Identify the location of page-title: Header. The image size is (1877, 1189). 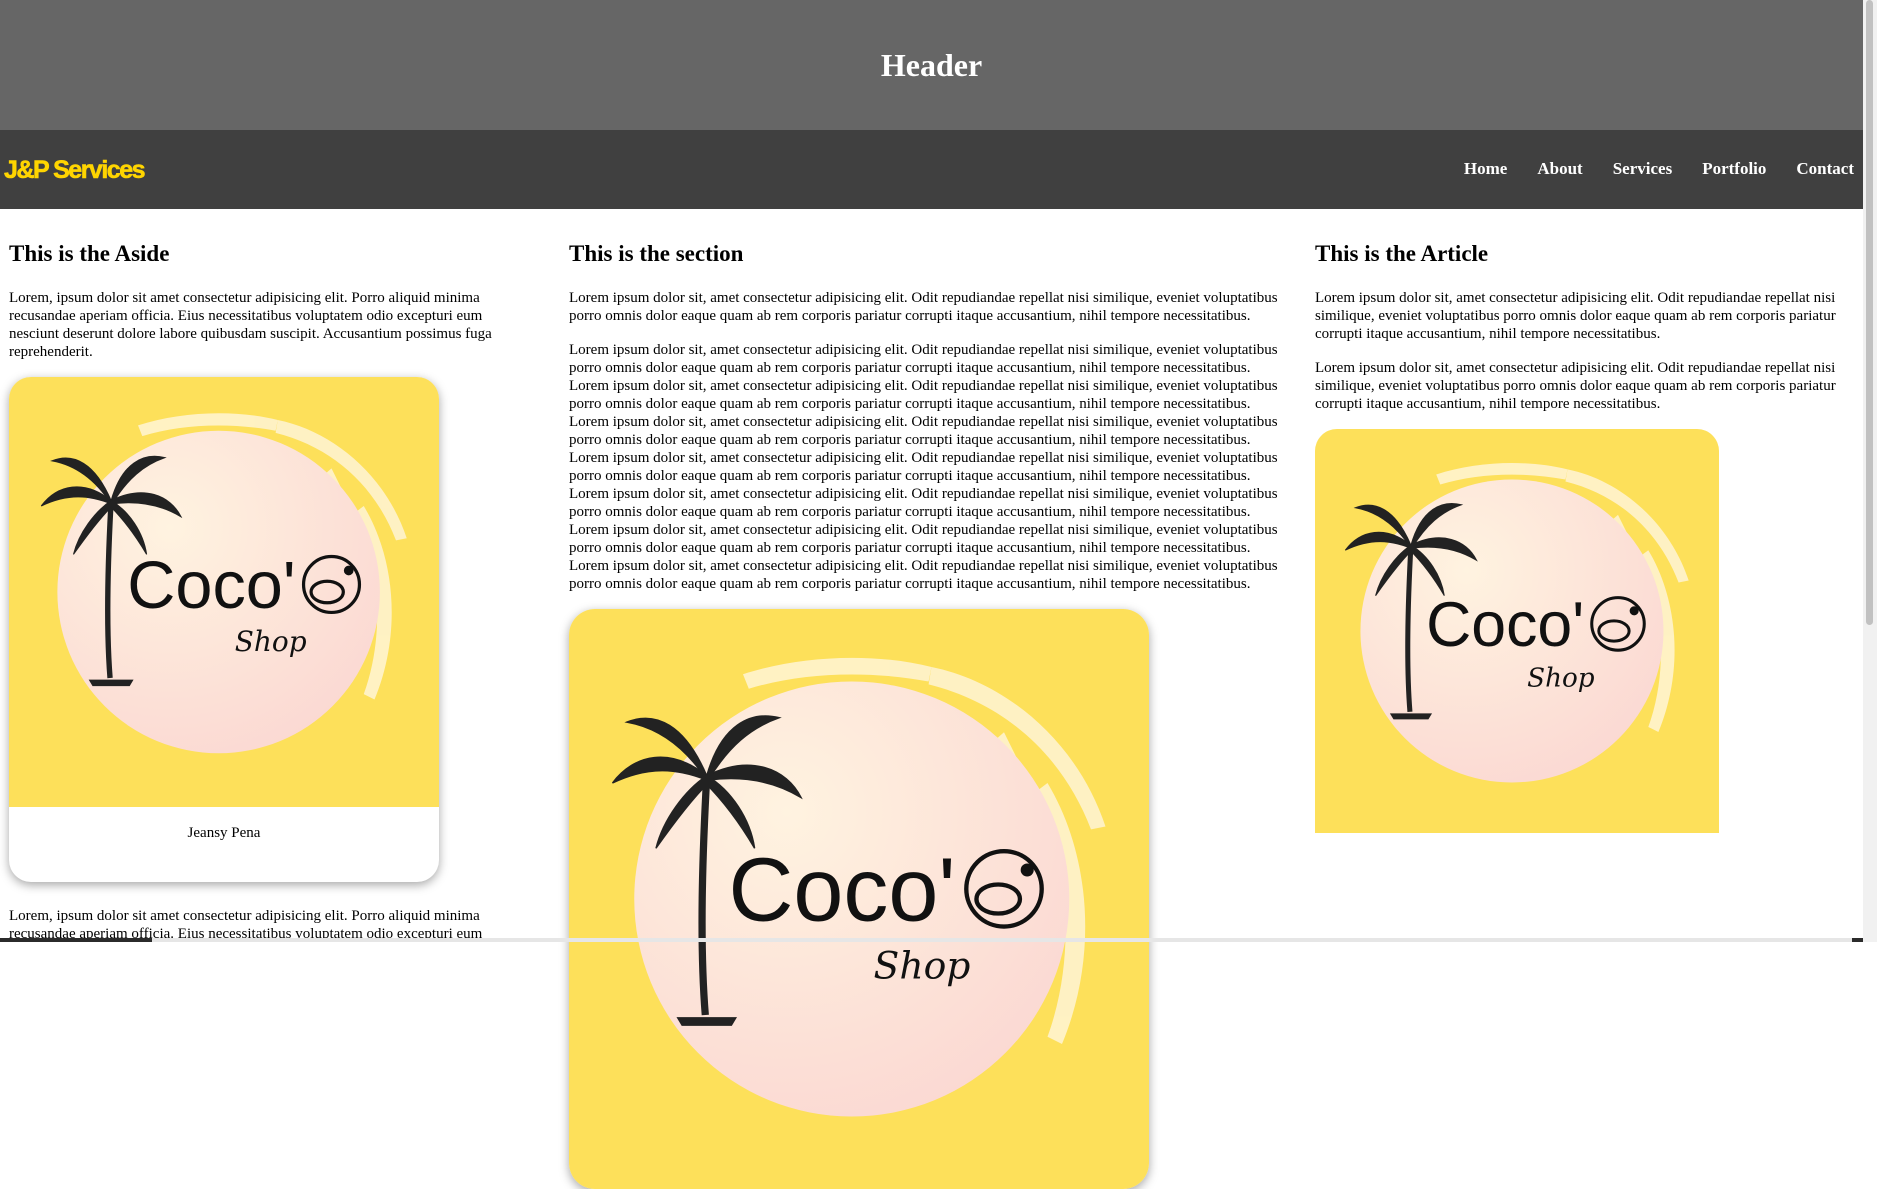
(931, 64).